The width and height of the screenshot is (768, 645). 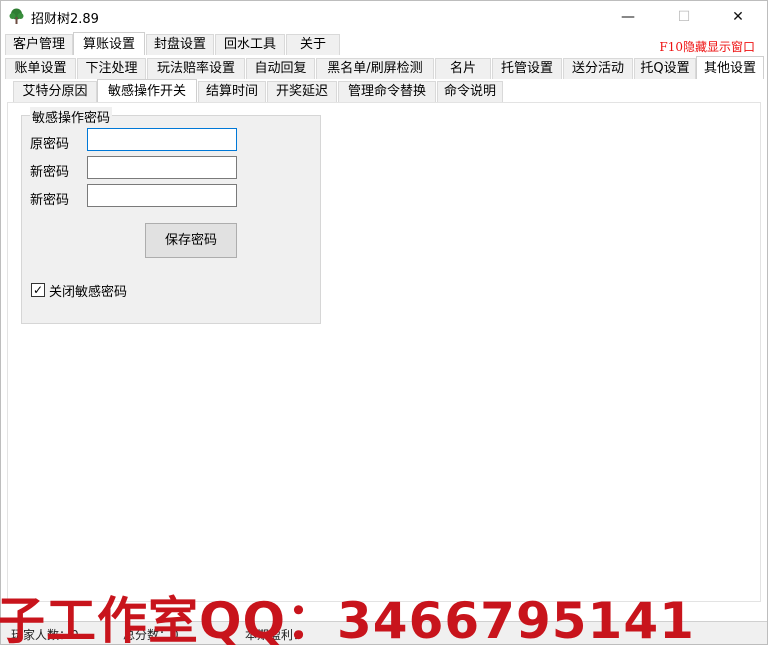 What do you see at coordinates (730, 67) in the screenshot?
I see `tab-other-settings: 其他设置` at bounding box center [730, 67].